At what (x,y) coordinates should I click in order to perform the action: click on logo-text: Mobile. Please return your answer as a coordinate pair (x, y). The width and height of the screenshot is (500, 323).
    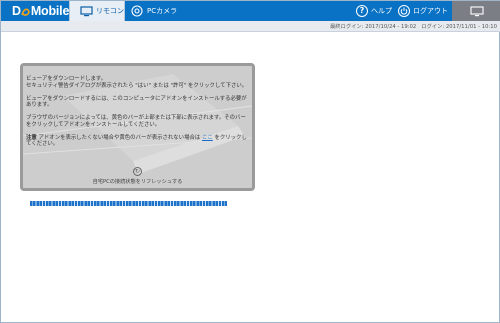
    Looking at the image, I should click on (50, 11).